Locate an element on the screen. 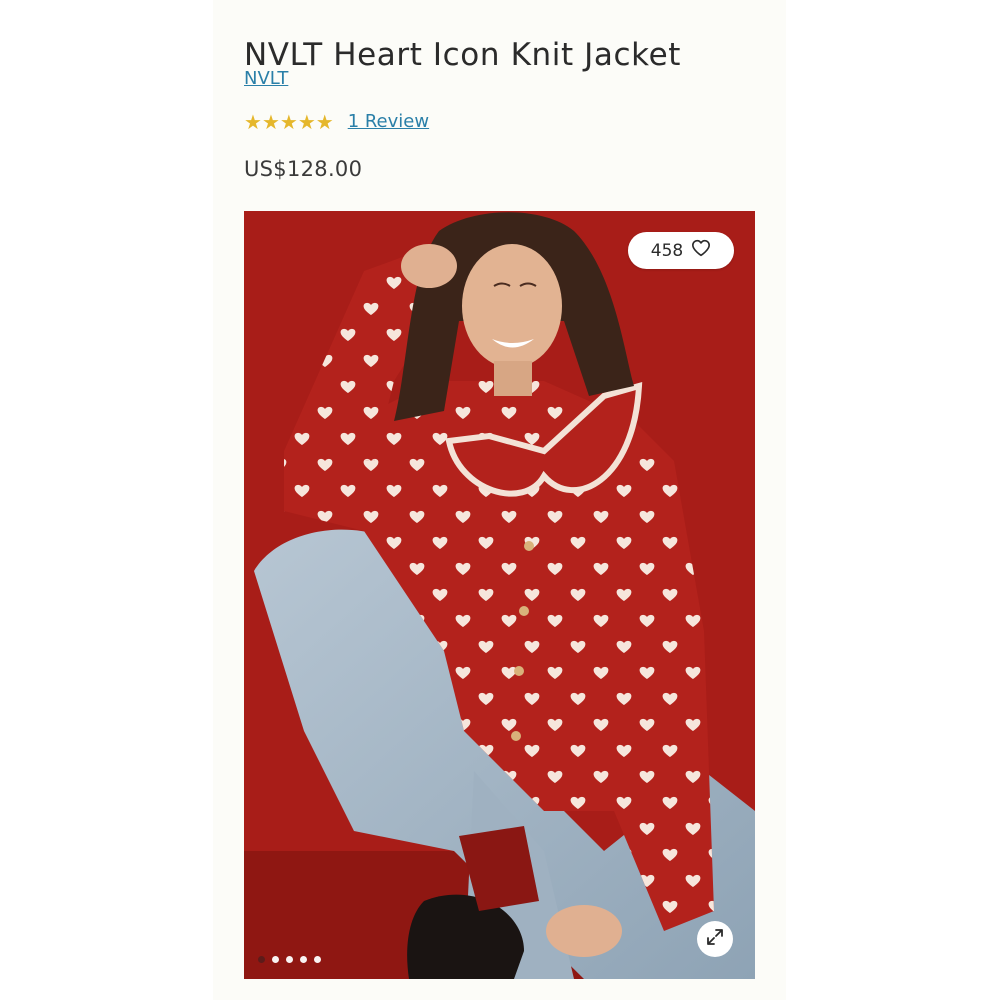  like-button: 458 is located at coordinates (681, 250).